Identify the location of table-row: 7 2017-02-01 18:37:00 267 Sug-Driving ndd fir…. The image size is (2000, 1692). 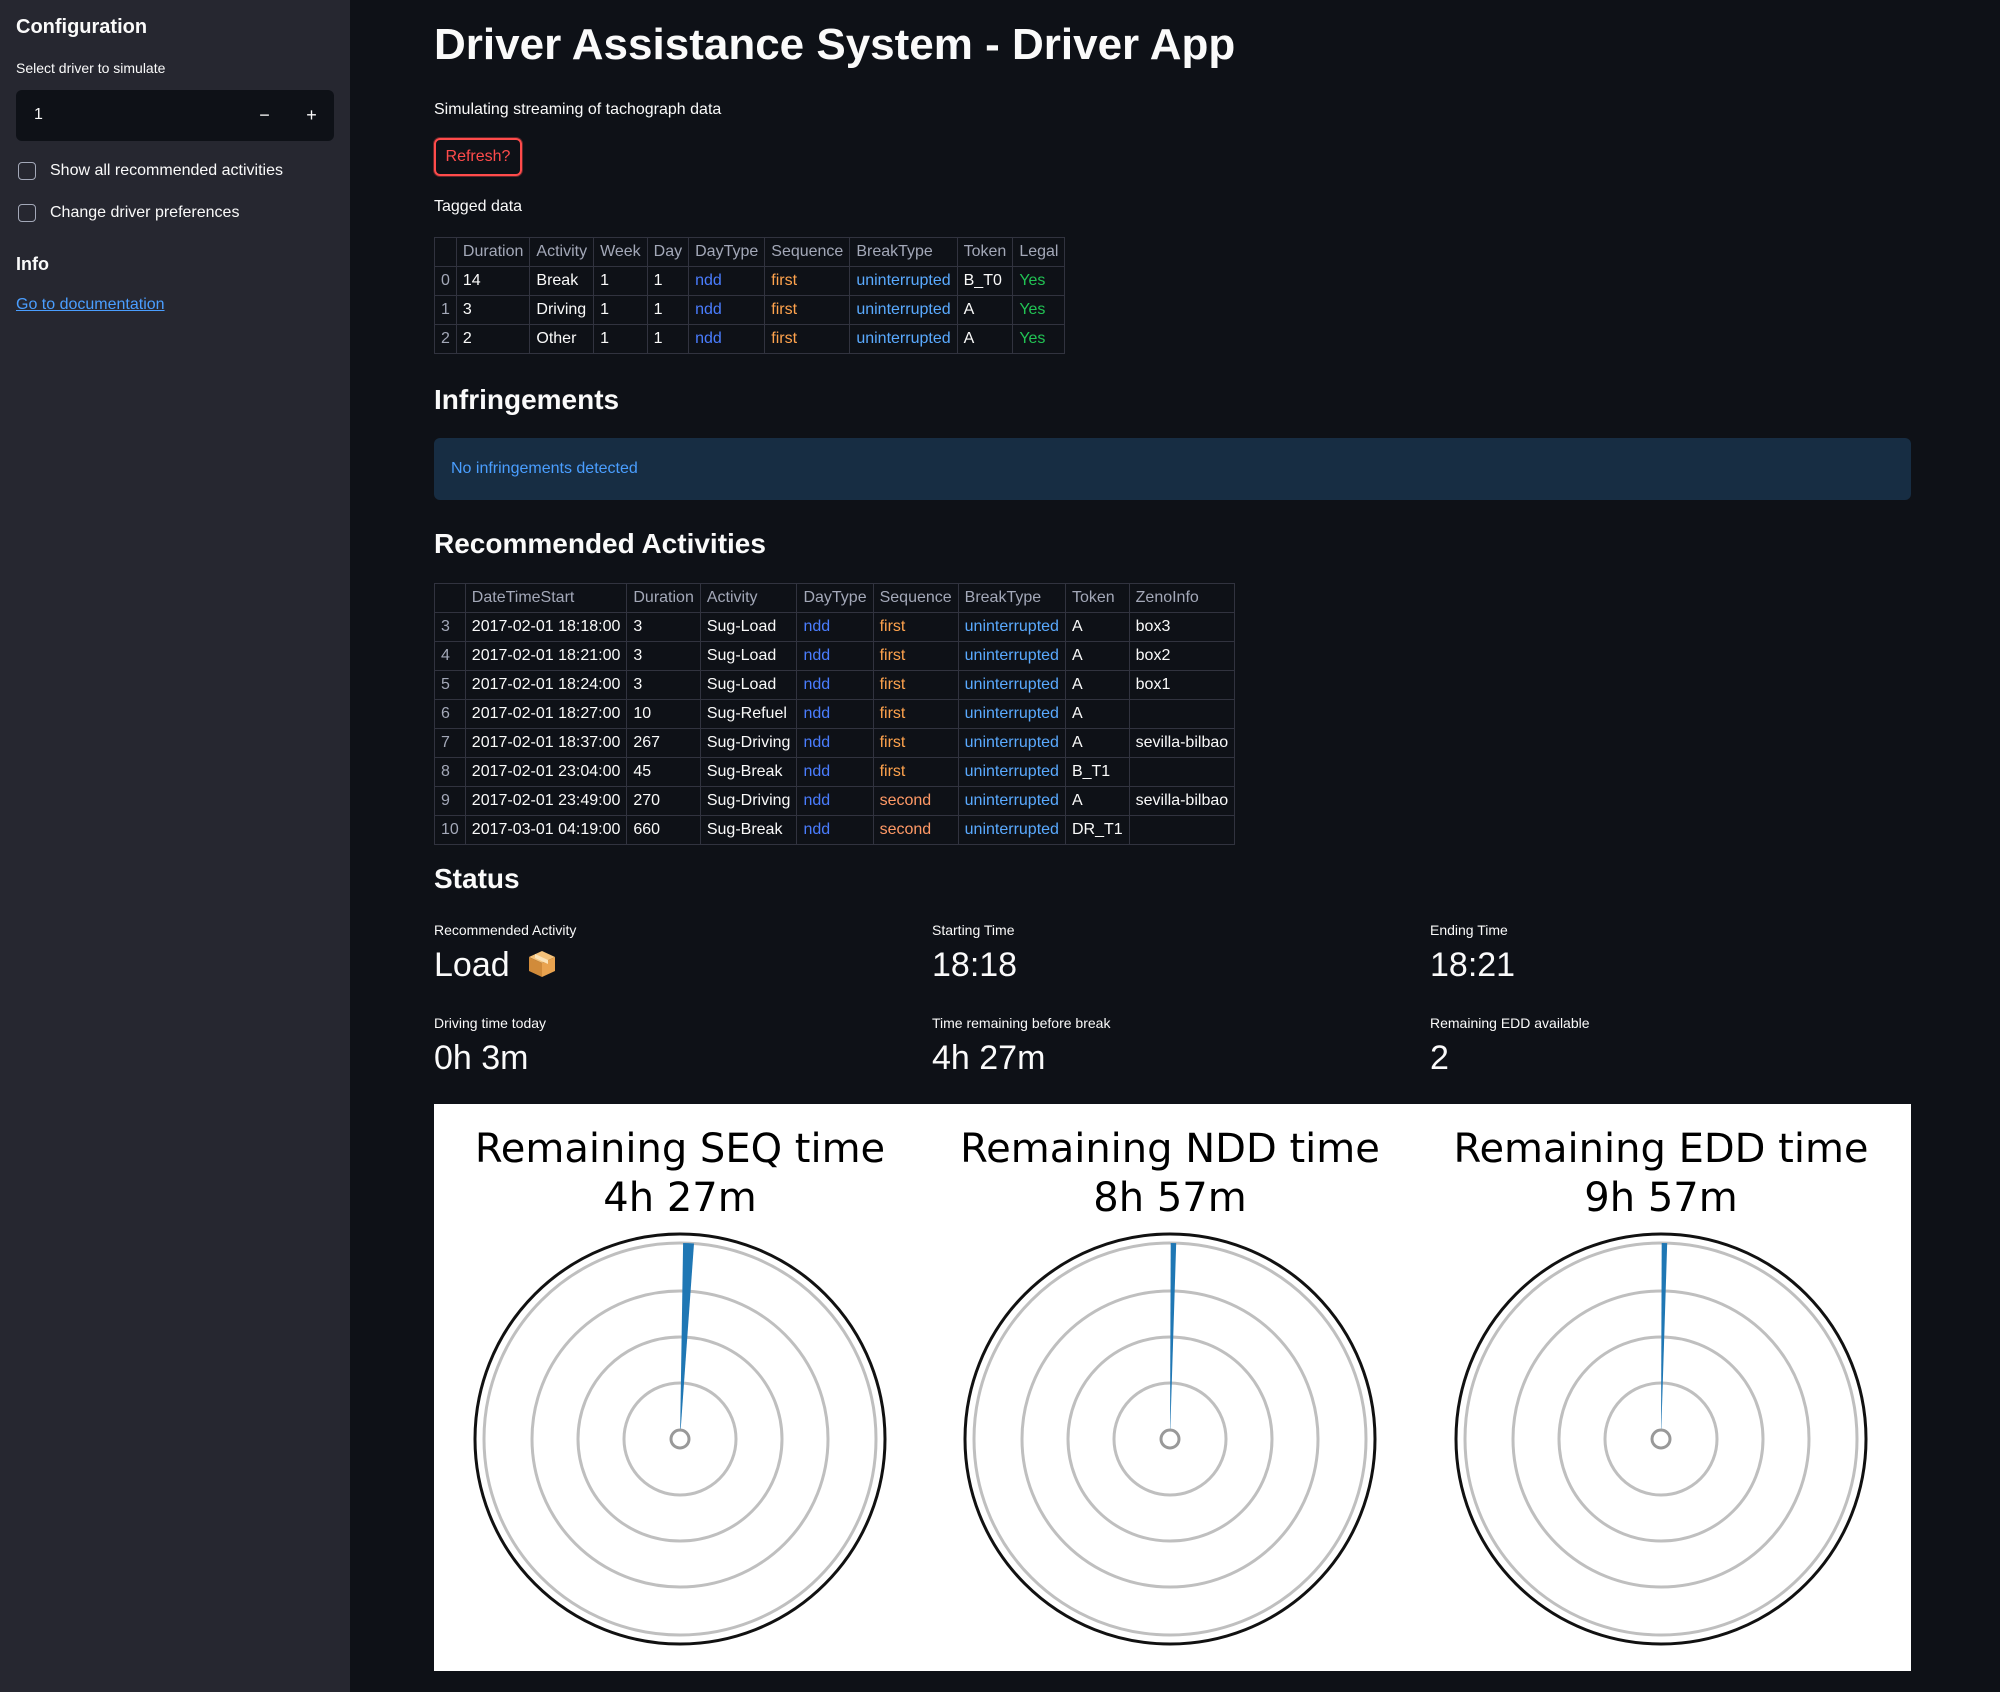
(835, 743).